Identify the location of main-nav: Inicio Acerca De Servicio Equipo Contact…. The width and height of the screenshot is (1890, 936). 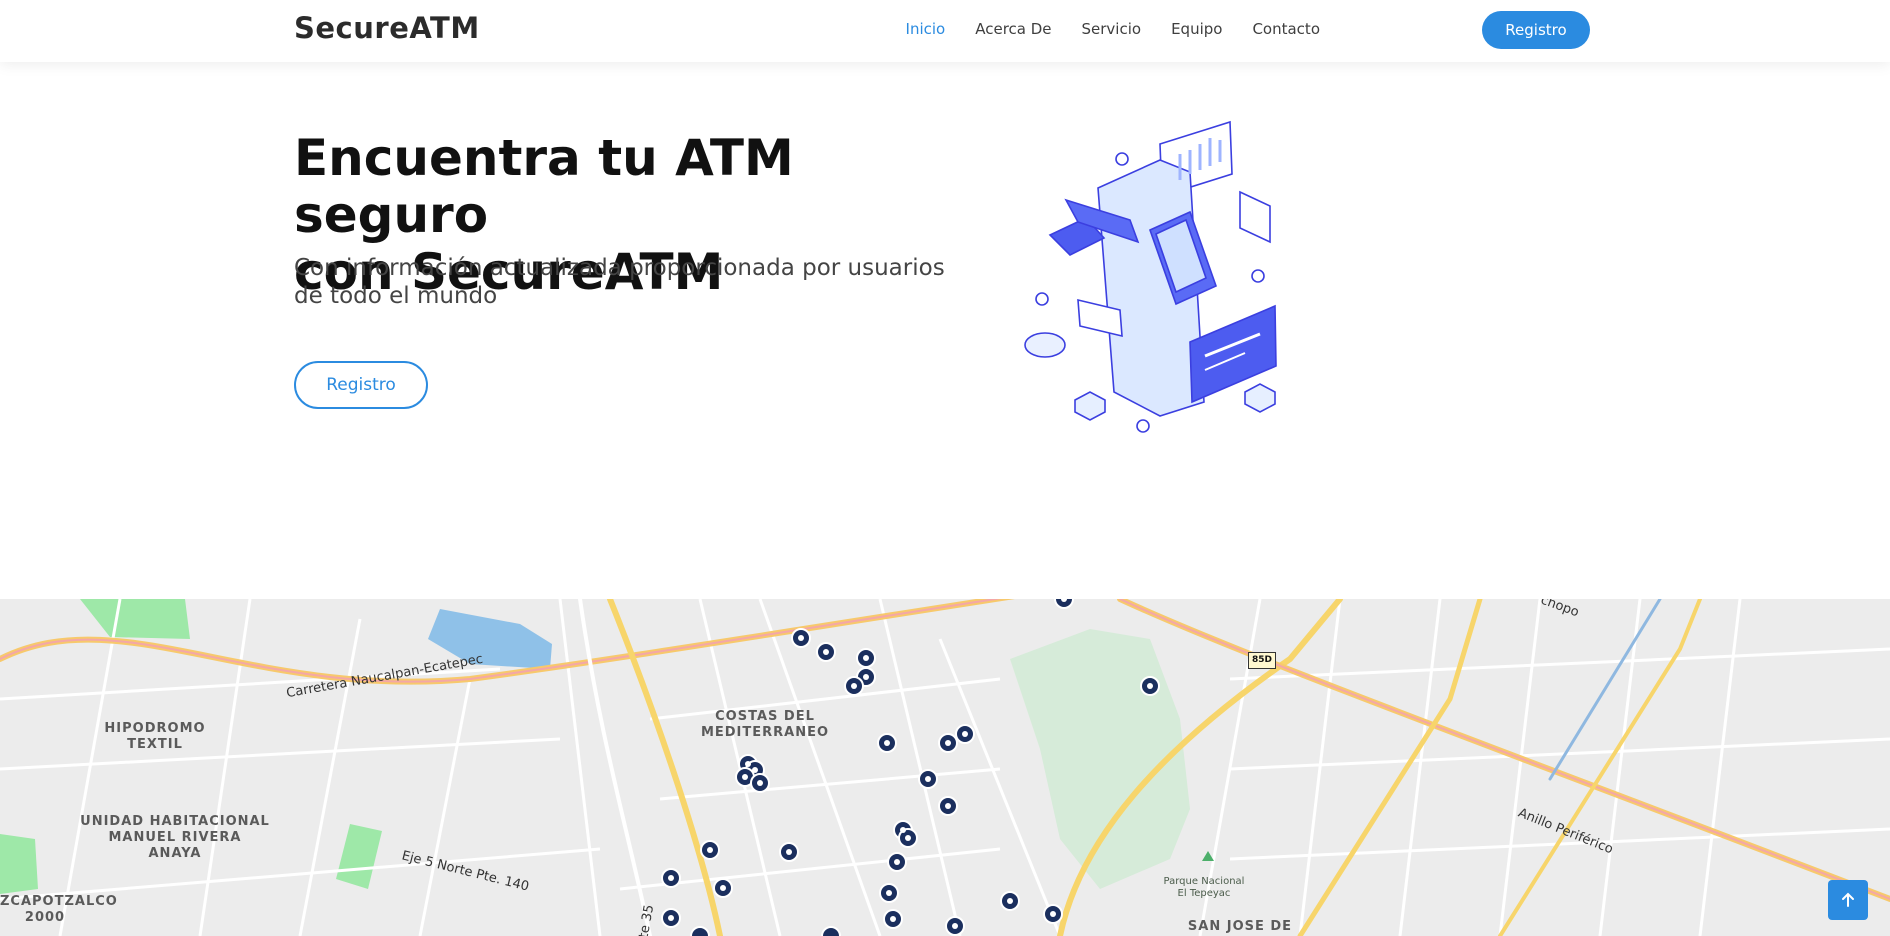
(1113, 29).